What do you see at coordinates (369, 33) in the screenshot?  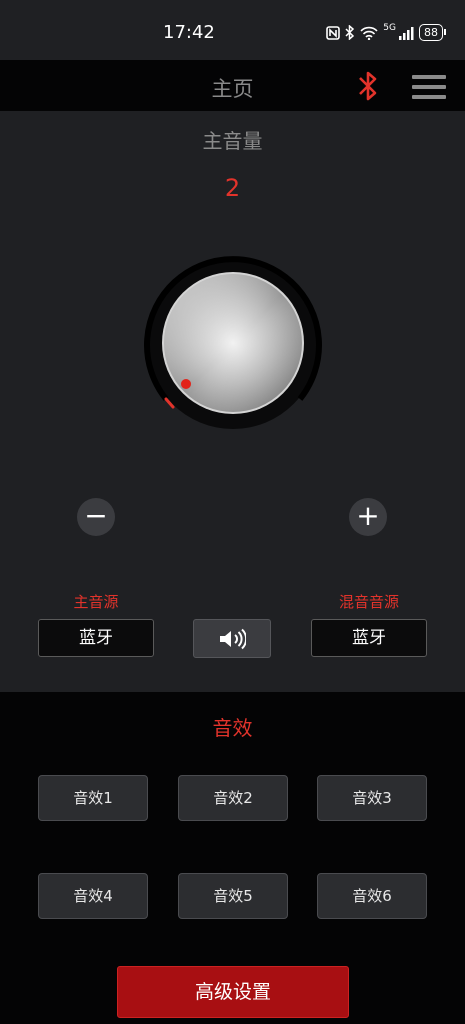 I see `wifi-icon` at bounding box center [369, 33].